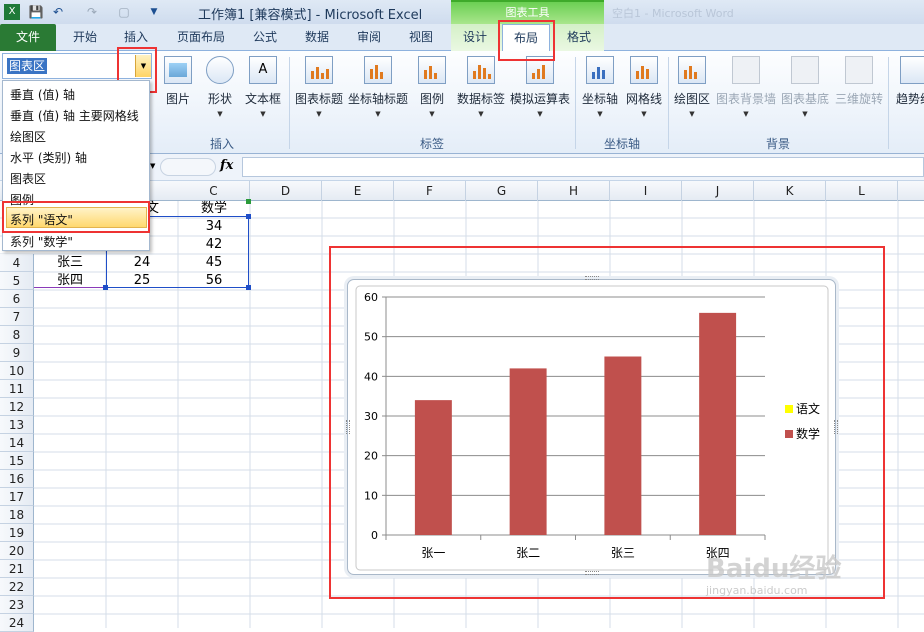  What do you see at coordinates (912, 70) in the screenshot?
I see `trendline-icon` at bounding box center [912, 70].